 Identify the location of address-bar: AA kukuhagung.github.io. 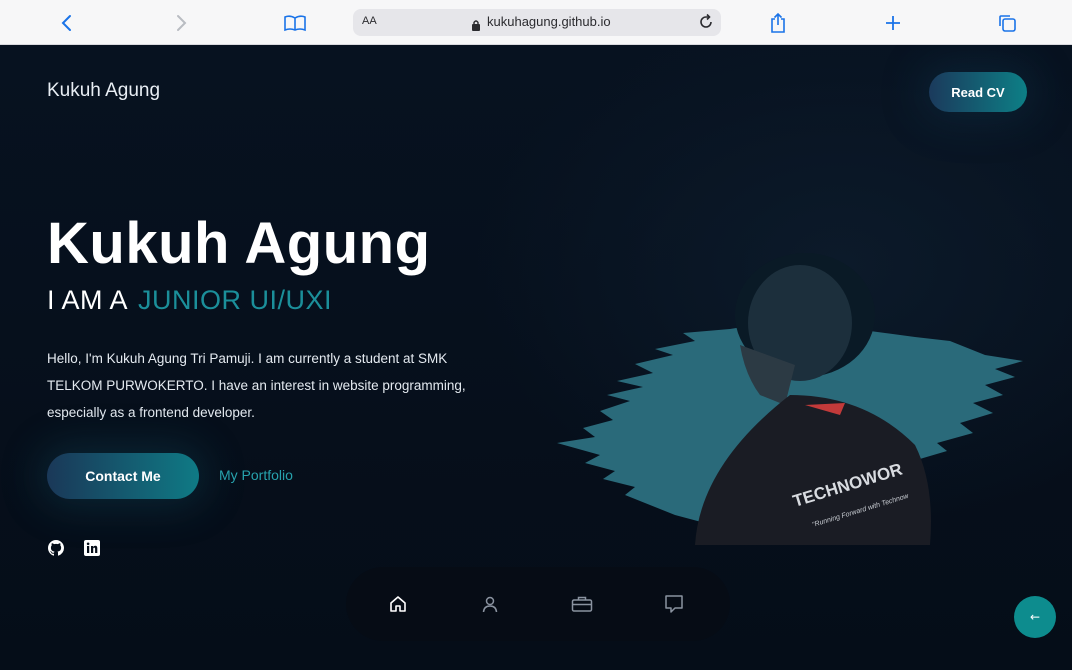
(537, 22).